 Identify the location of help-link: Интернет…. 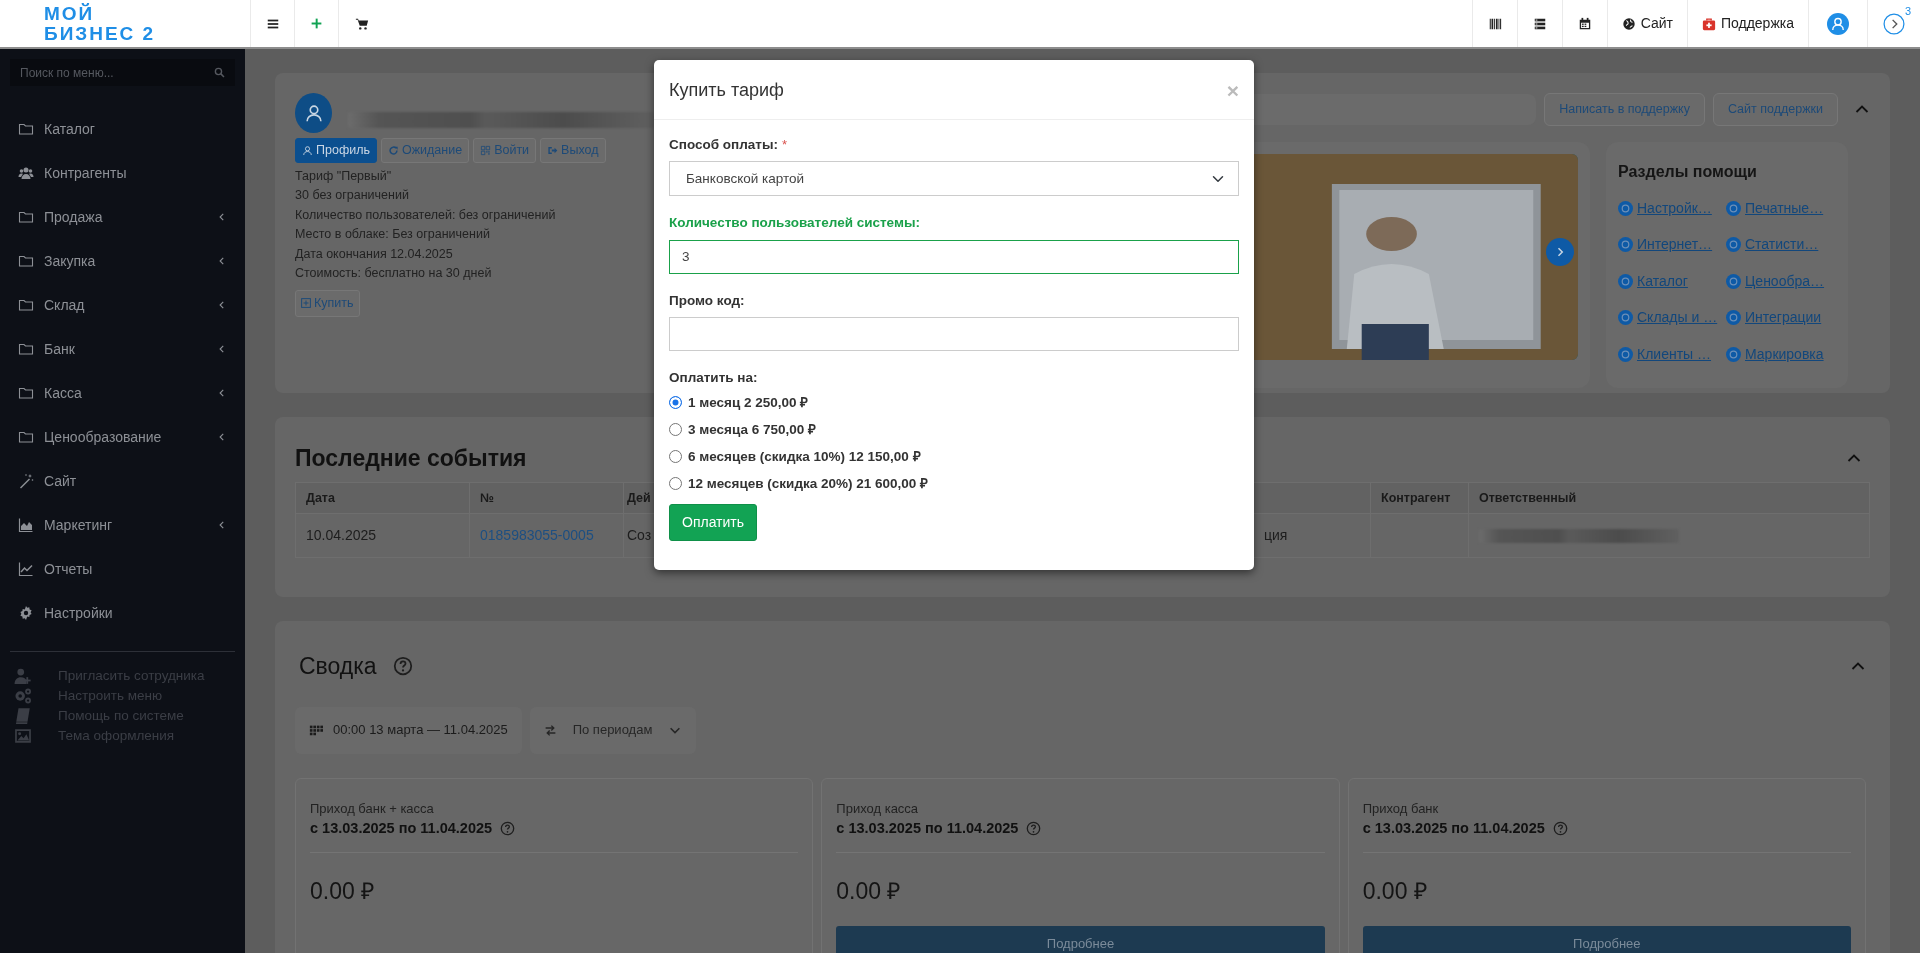
(1667, 244).